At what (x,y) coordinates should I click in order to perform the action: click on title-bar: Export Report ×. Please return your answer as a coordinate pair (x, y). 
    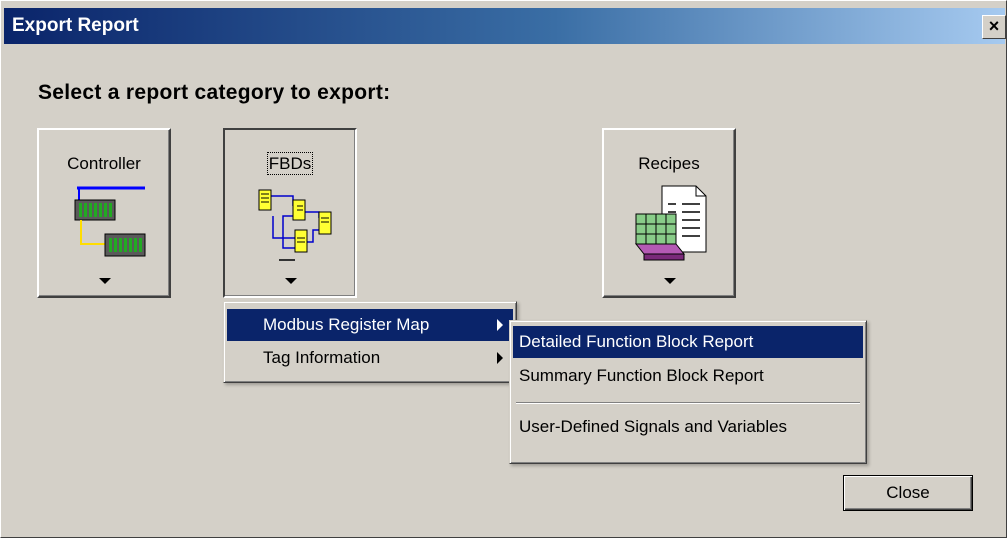
    Looking at the image, I should click on (505, 26).